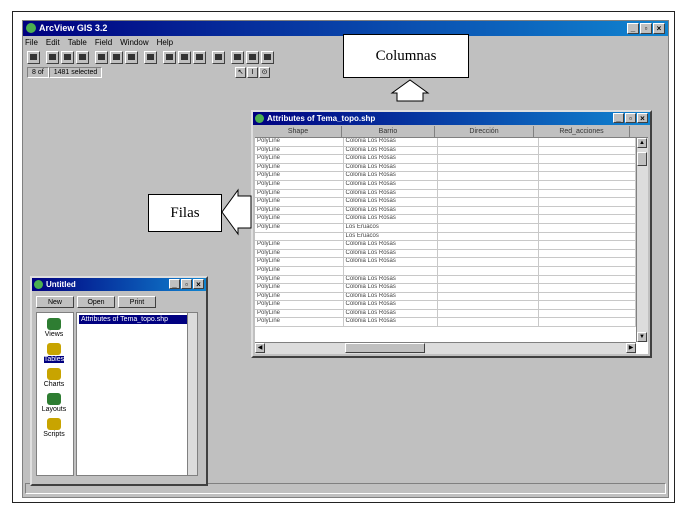 This screenshot has height=513, width=683. I want to click on attributes-minimize-button: _, so click(618, 118).